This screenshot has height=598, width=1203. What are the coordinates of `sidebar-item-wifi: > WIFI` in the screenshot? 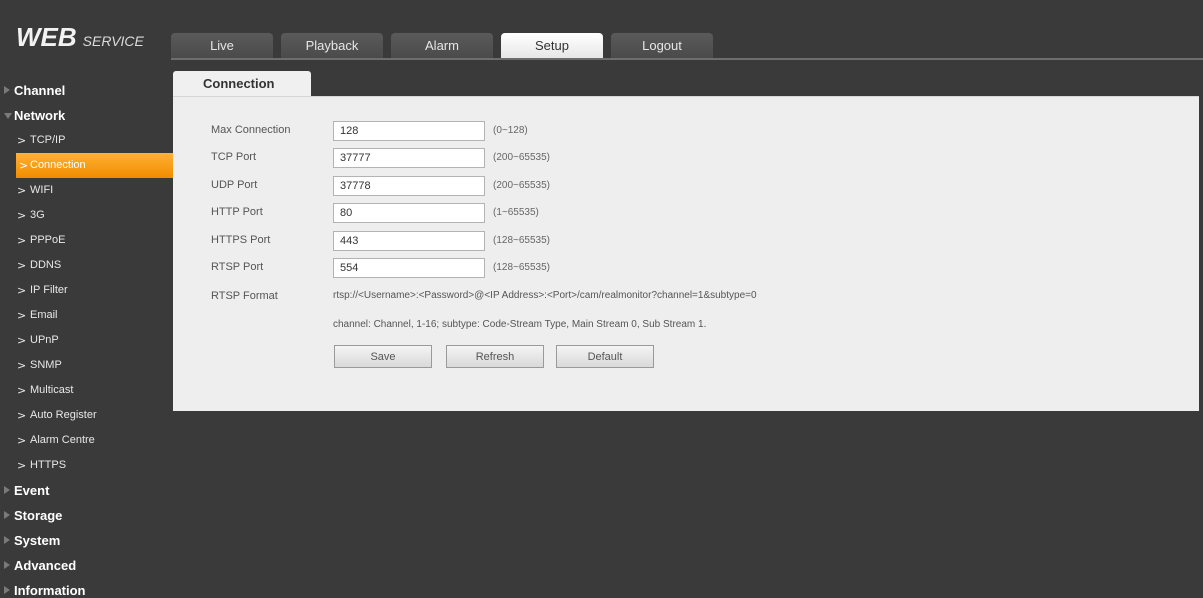 It's located at (85, 190).